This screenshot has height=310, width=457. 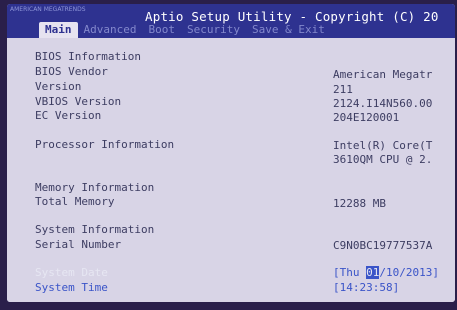 What do you see at coordinates (58, 86) in the screenshot?
I see `version-label: Version` at bounding box center [58, 86].